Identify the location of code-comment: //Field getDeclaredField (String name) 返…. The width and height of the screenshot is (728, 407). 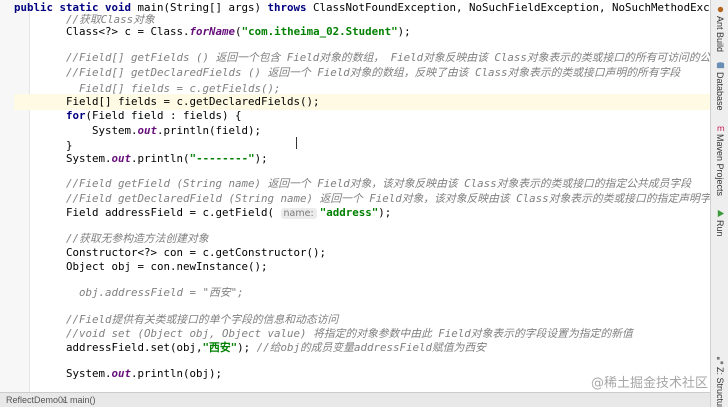
(388, 198).